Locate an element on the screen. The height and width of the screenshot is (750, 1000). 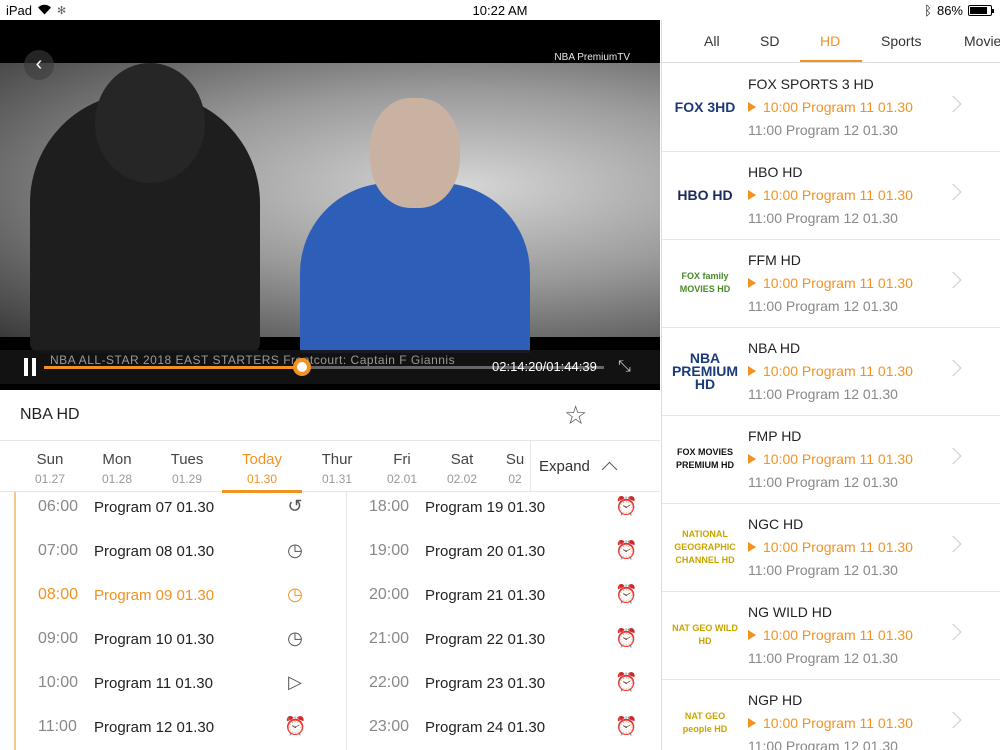
program-time: 18:00 is located at coordinates (389, 506).